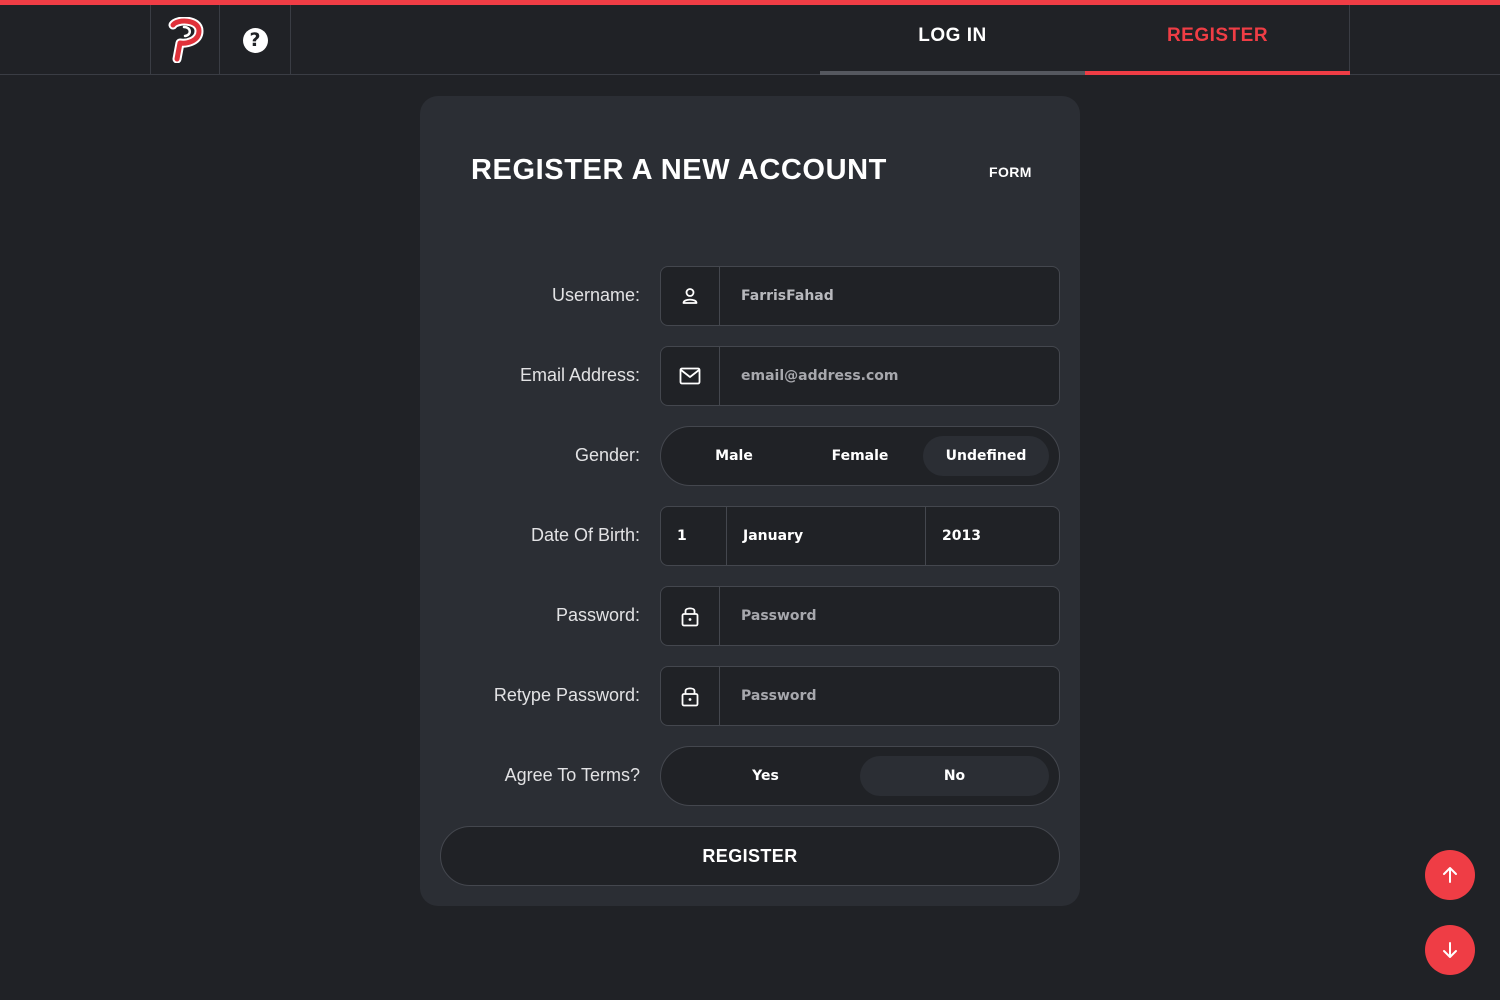 Image resolution: width=1500 pixels, height=1000 pixels. Describe the element at coordinates (579, 375) in the screenshot. I see `email-label: Email Address:` at that location.